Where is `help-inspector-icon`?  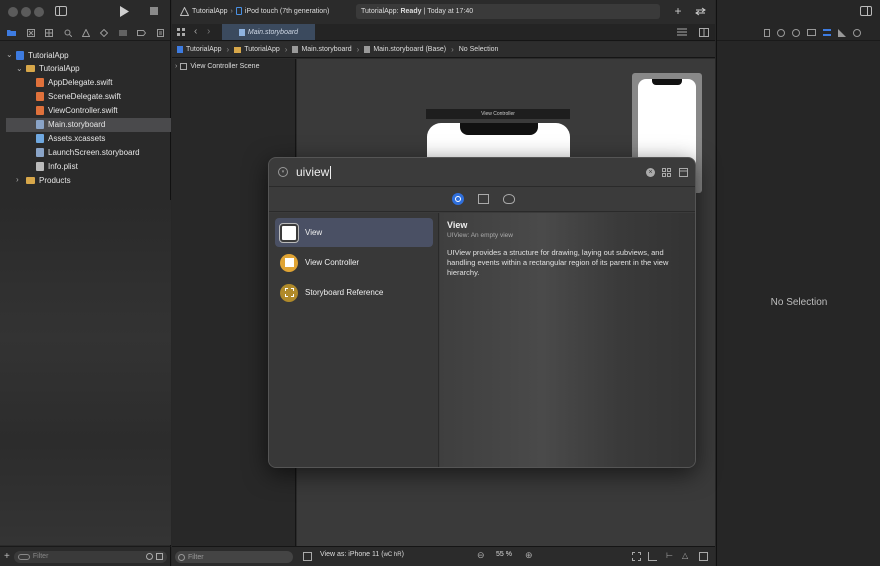
help-inspector-icon is located at coordinates (796, 32).